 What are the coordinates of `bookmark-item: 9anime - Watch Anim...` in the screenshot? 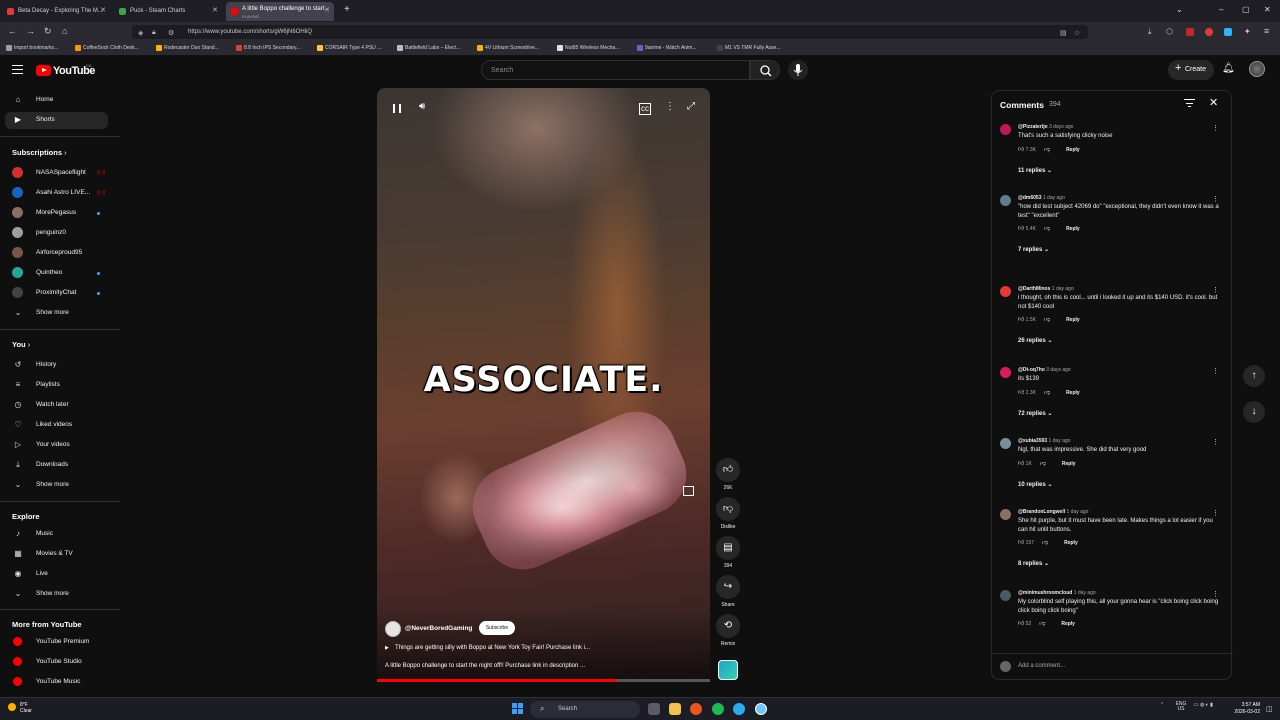 It's located at (667, 48).